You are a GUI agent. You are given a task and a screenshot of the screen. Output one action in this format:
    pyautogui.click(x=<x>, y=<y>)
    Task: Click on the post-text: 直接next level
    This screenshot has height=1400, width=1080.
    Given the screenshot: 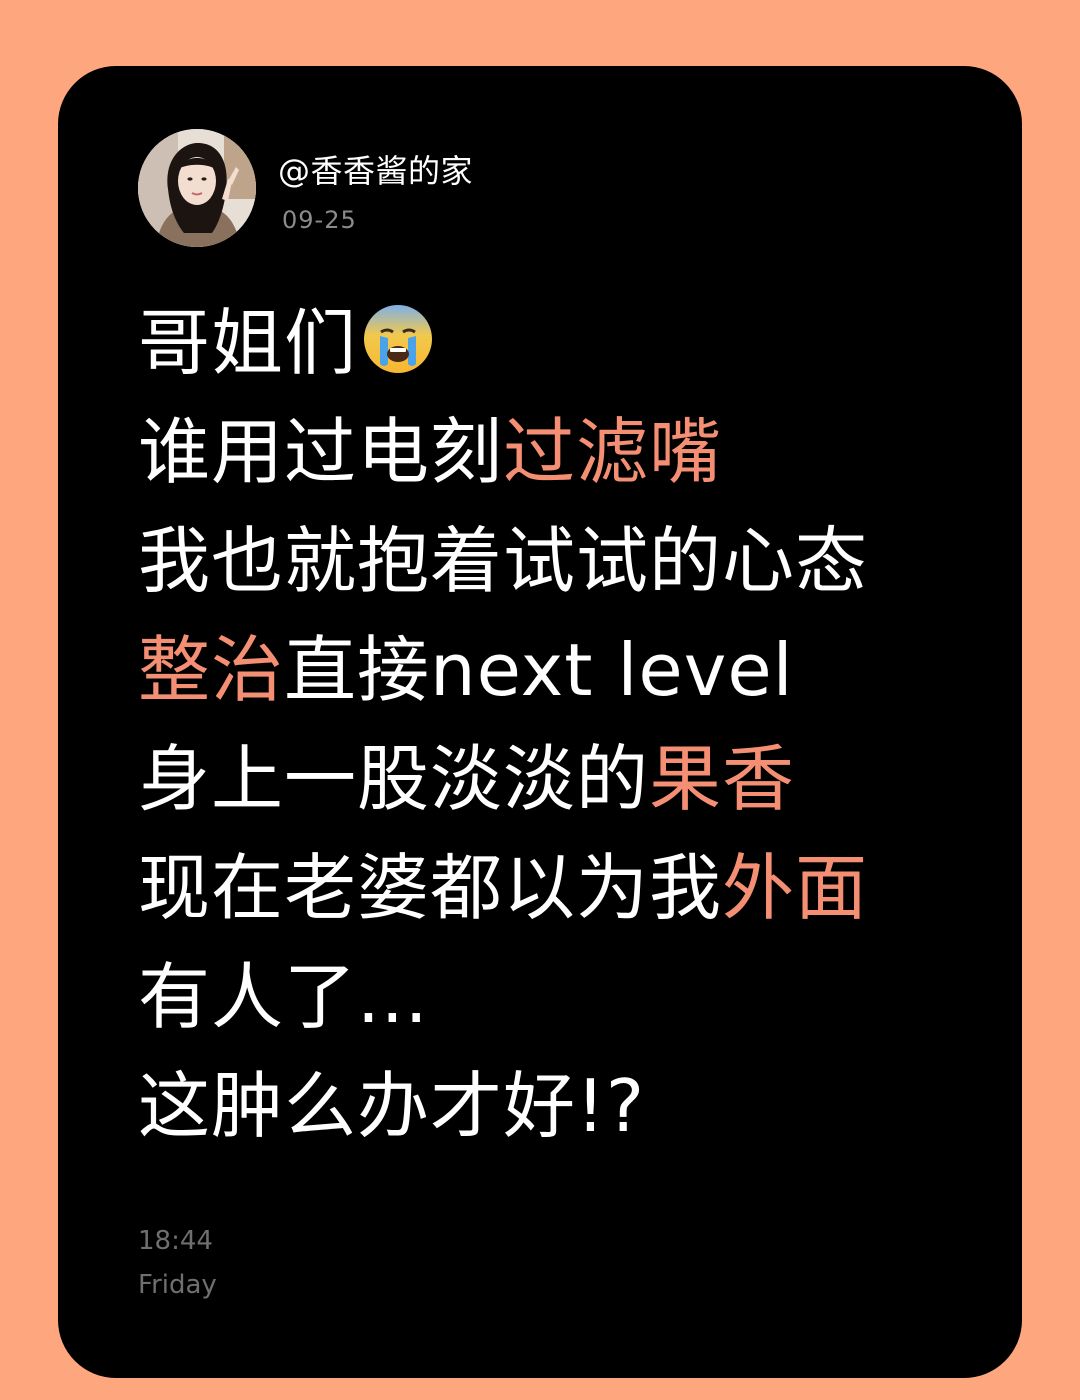 What is the action you would take?
    pyautogui.click(x=539, y=670)
    